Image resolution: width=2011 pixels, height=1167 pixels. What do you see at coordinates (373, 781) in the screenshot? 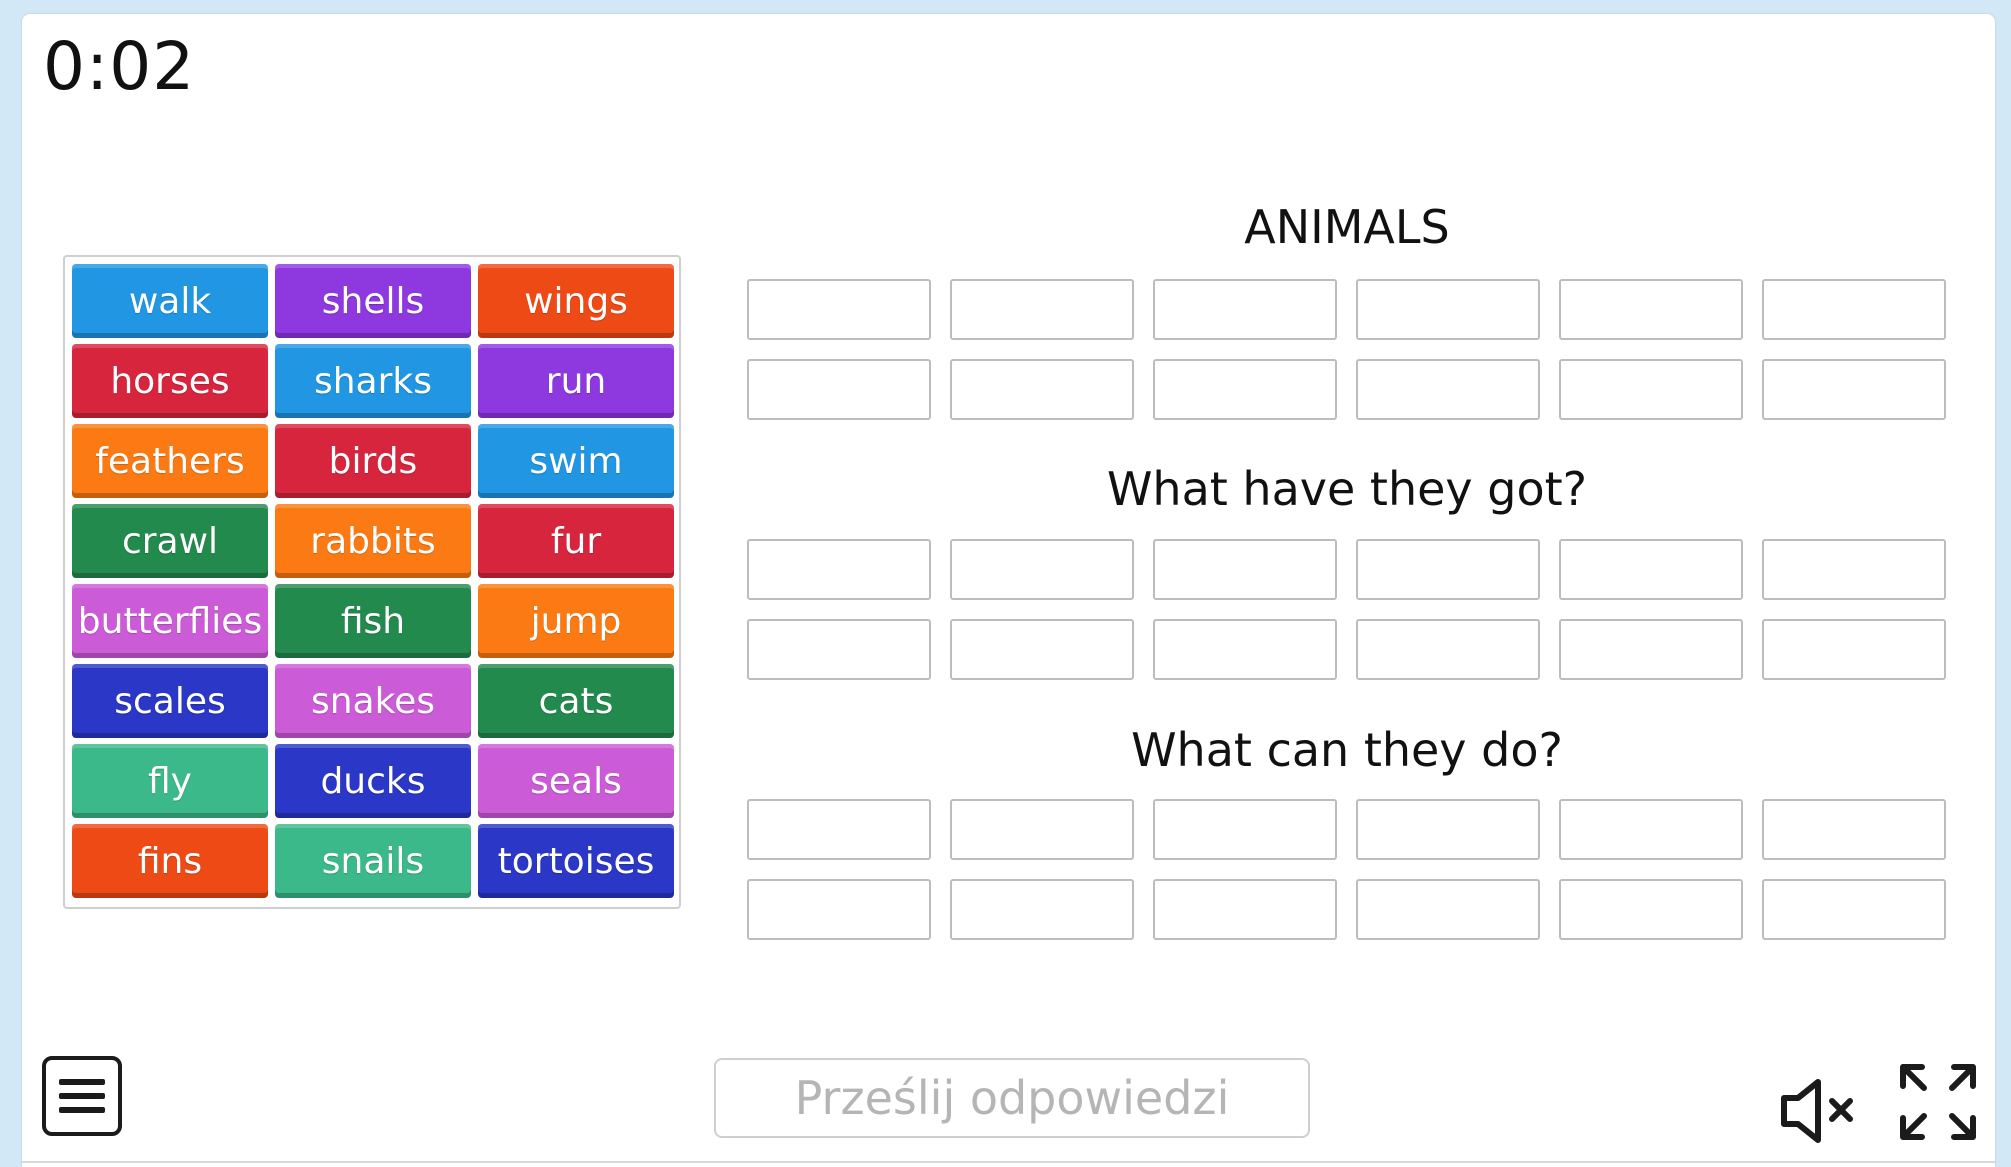
I see `word-tile-ducks: ducks` at bounding box center [373, 781].